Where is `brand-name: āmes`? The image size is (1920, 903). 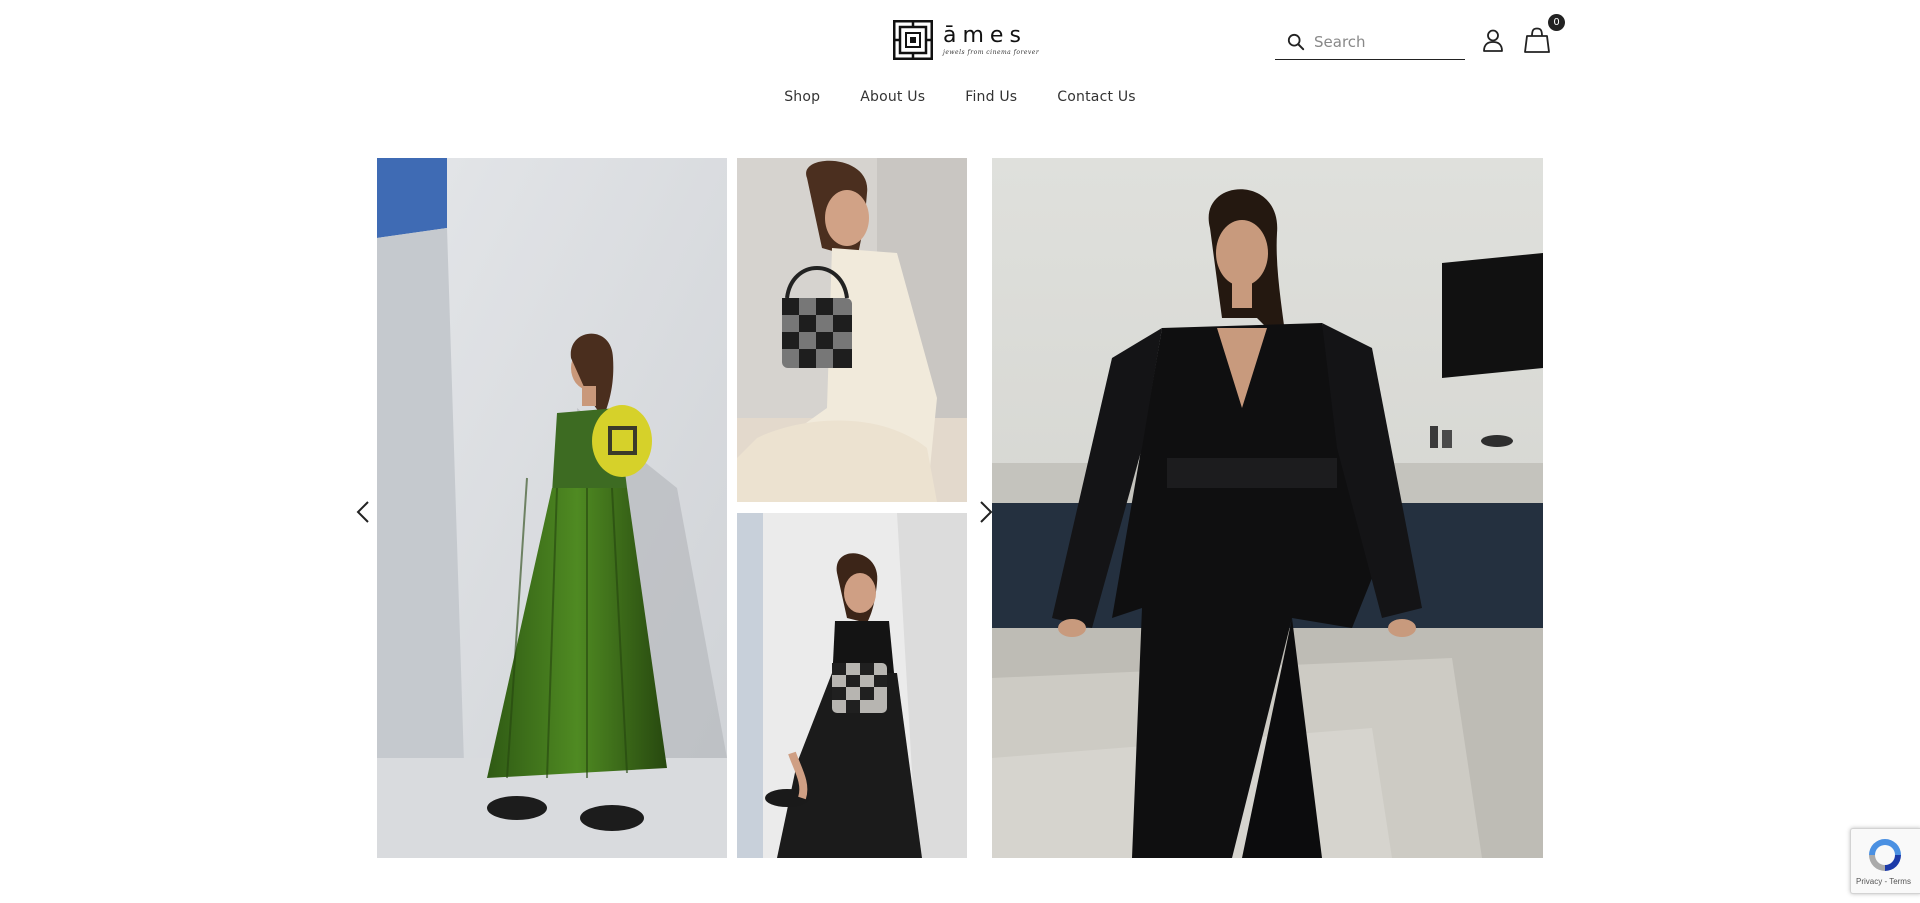
brand-name: āmes is located at coordinates (985, 35).